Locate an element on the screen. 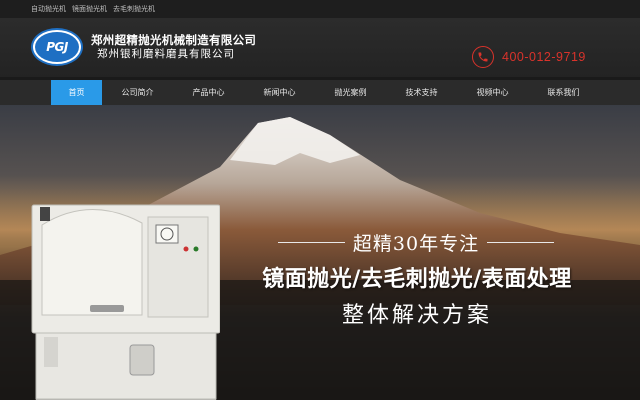  nav-item-news: 新闻中心 is located at coordinates (279, 92).